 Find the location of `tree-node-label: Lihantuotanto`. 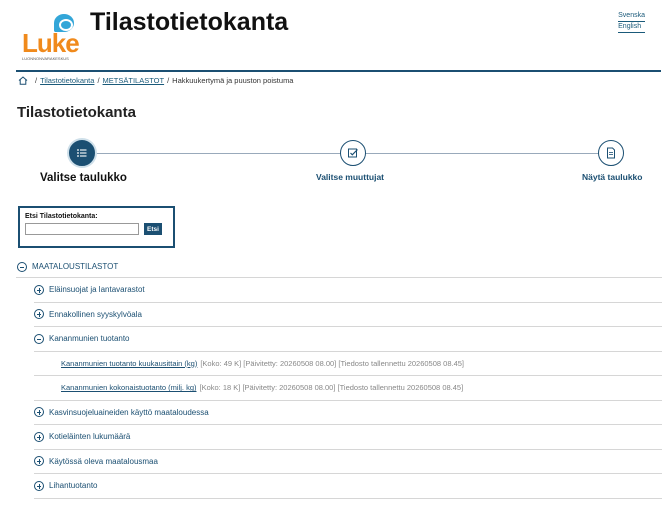

tree-node-label: Lihantuotanto is located at coordinates (73, 485).